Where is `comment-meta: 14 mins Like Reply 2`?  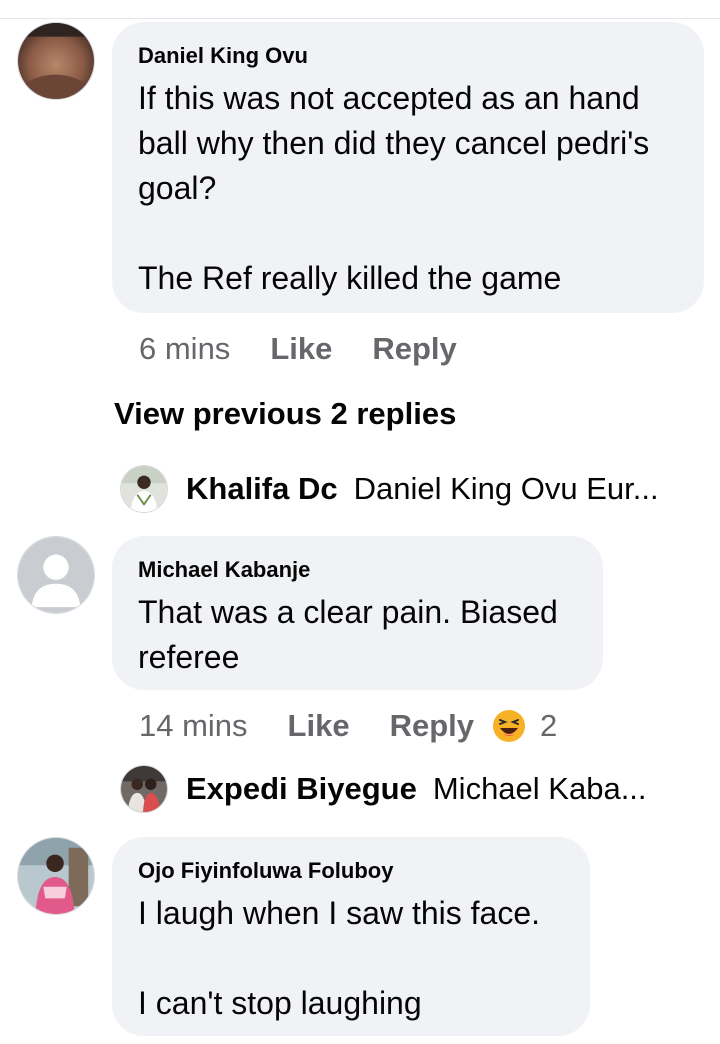 comment-meta: 14 mins Like Reply 2 is located at coordinates (348, 726).